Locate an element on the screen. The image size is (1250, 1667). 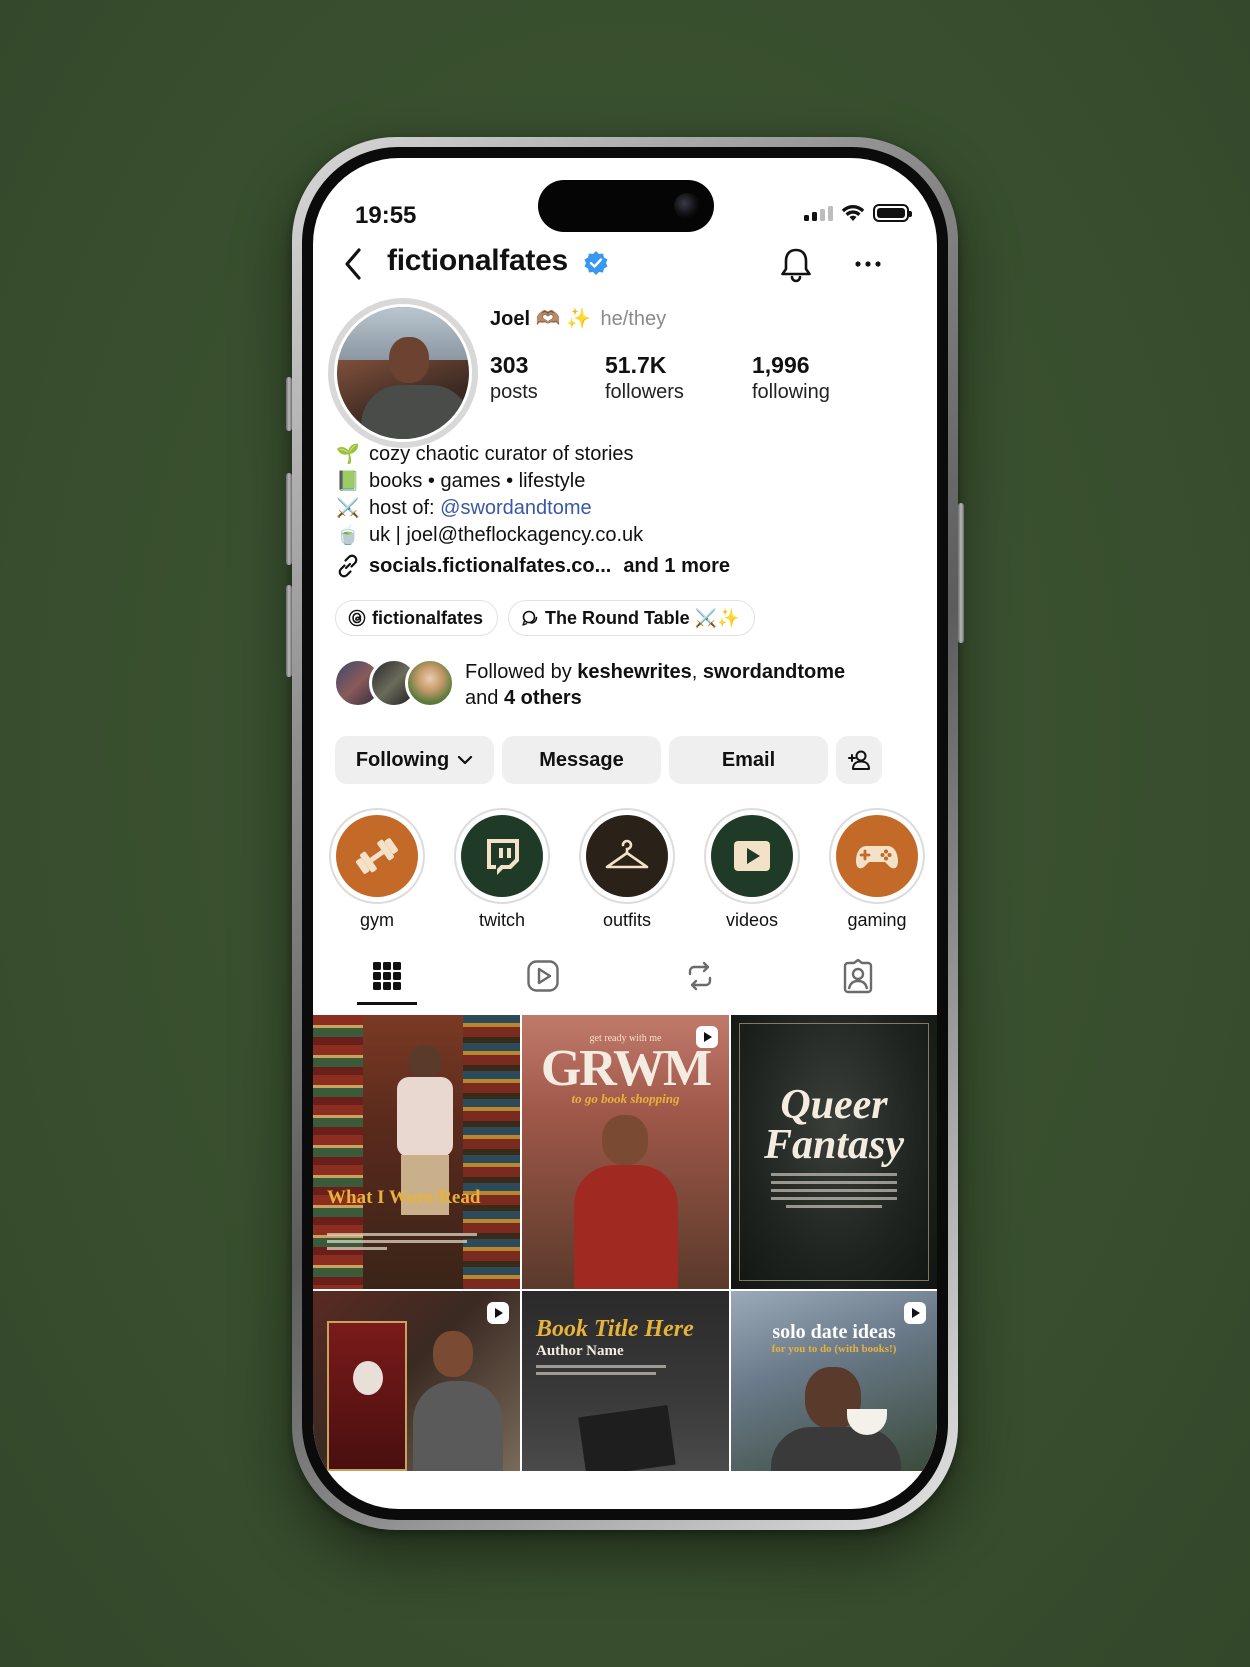
grid-icon is located at coordinates (387, 976).